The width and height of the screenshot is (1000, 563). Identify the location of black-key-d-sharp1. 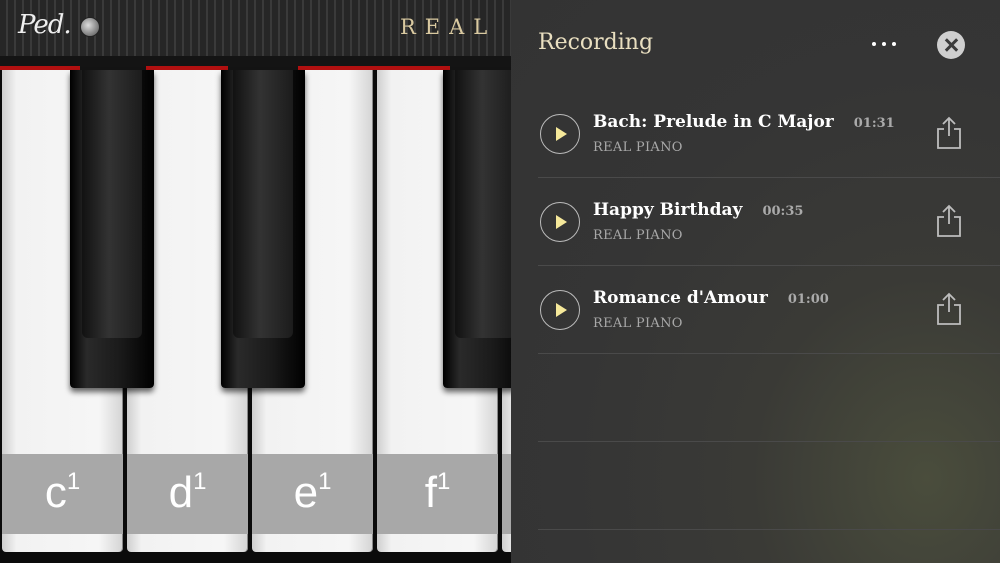
(263, 229).